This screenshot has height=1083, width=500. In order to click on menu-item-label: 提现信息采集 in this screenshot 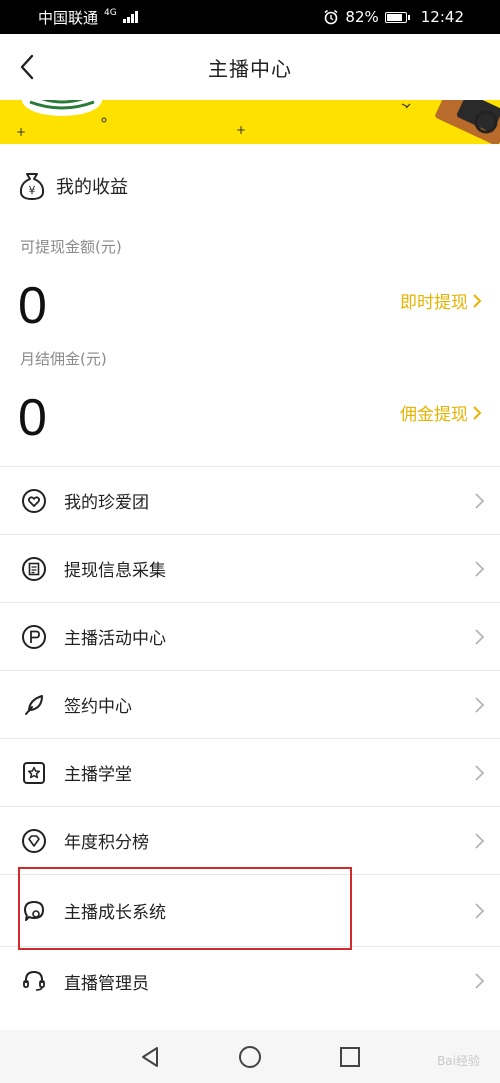, I will do `click(115, 571)`.